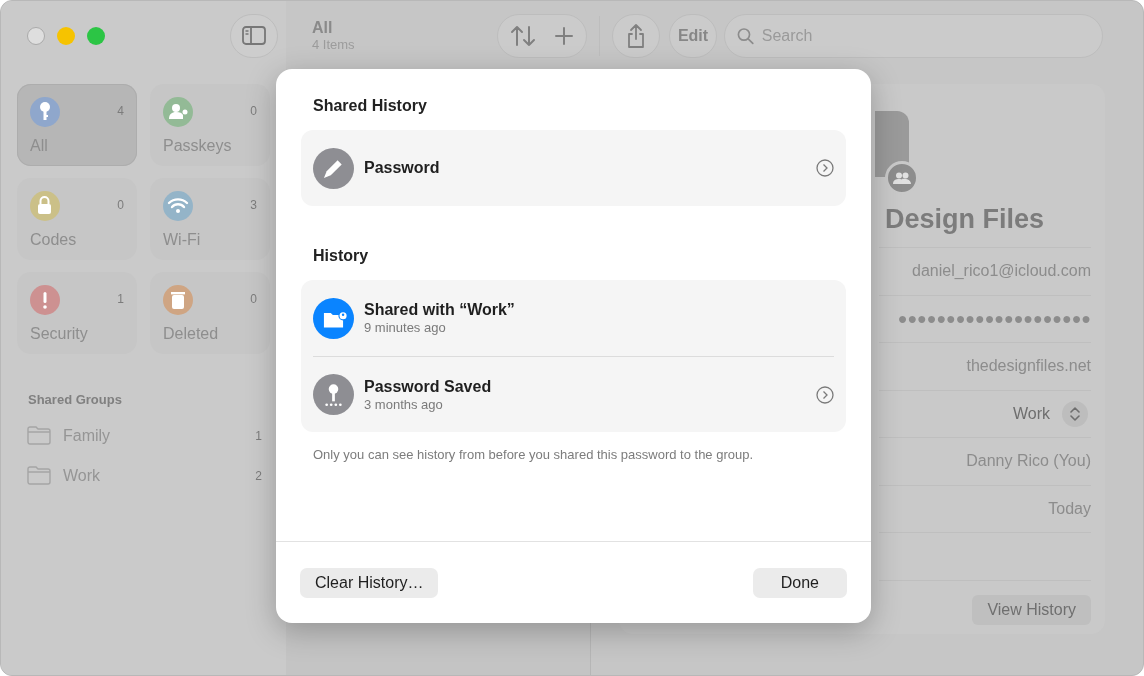 The height and width of the screenshot is (676, 1144). I want to click on zoom-window-control, so click(96, 36).